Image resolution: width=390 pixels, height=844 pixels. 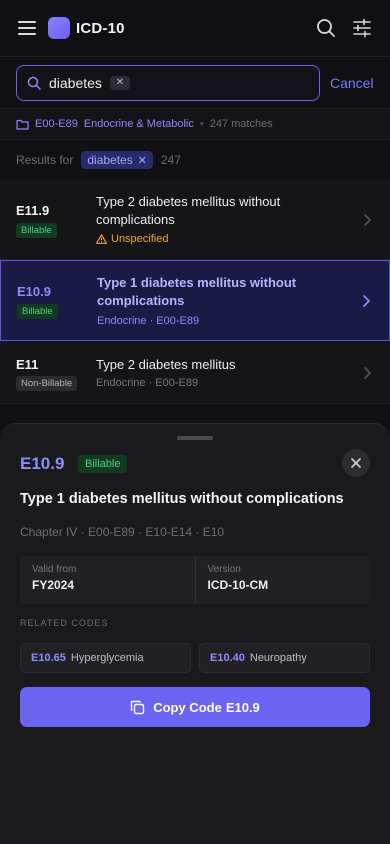 What do you see at coordinates (170, 160) in the screenshot?
I see `results-count: 247` at bounding box center [170, 160].